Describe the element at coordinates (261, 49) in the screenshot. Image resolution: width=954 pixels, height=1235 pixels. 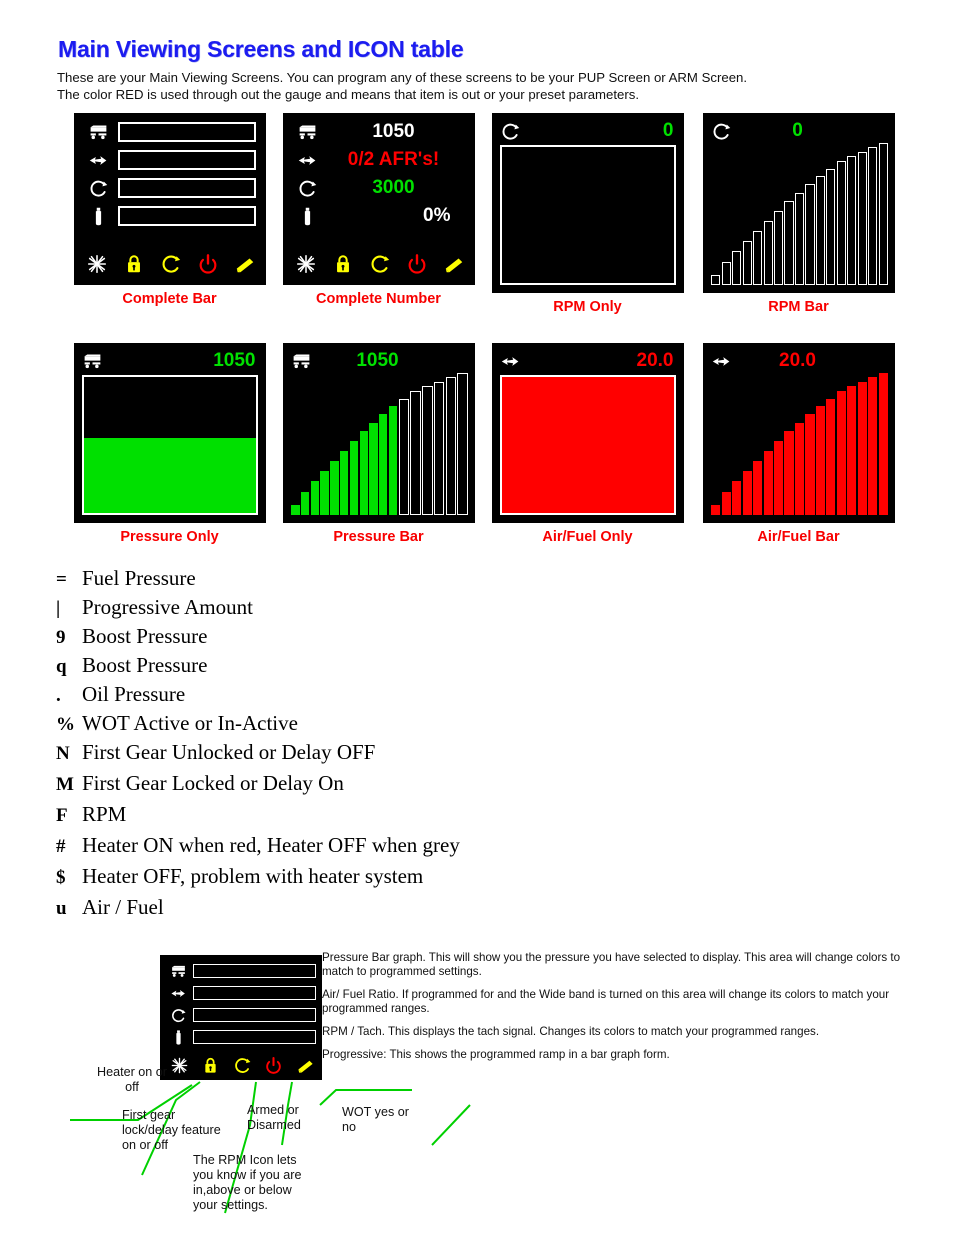
I see `page-title: Main Viewing Screens and ICON table` at that location.